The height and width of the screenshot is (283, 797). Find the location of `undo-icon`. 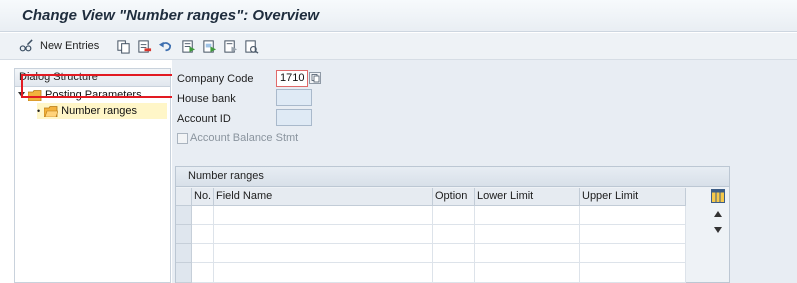

undo-icon is located at coordinates (165, 46).